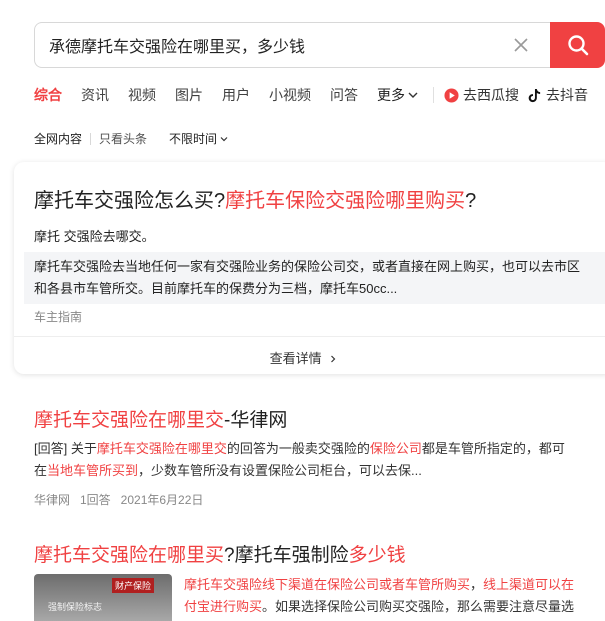 Image resolution: width=605 pixels, height=621 pixels. I want to click on tab-users: 用户, so click(236, 95).